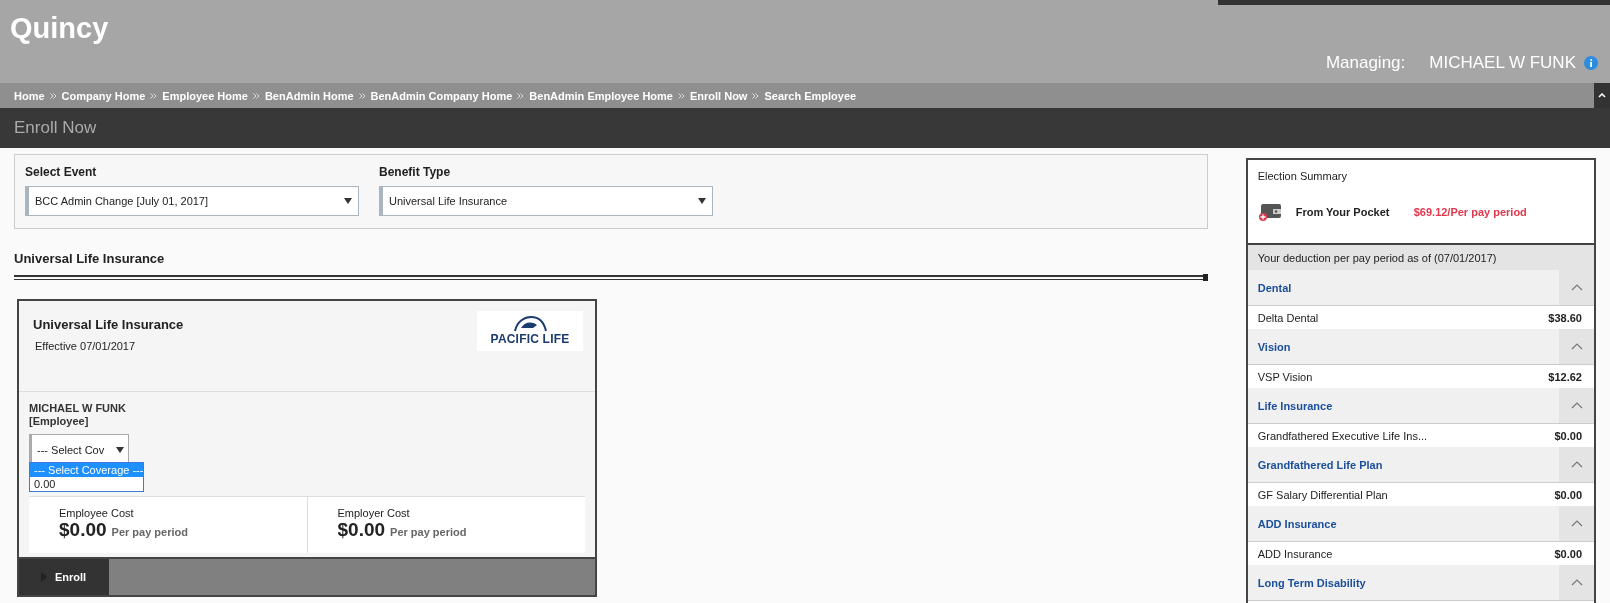 This screenshot has height=603, width=1610. Describe the element at coordinates (59, 421) in the screenshot. I see `member-role: [Employee]` at that location.